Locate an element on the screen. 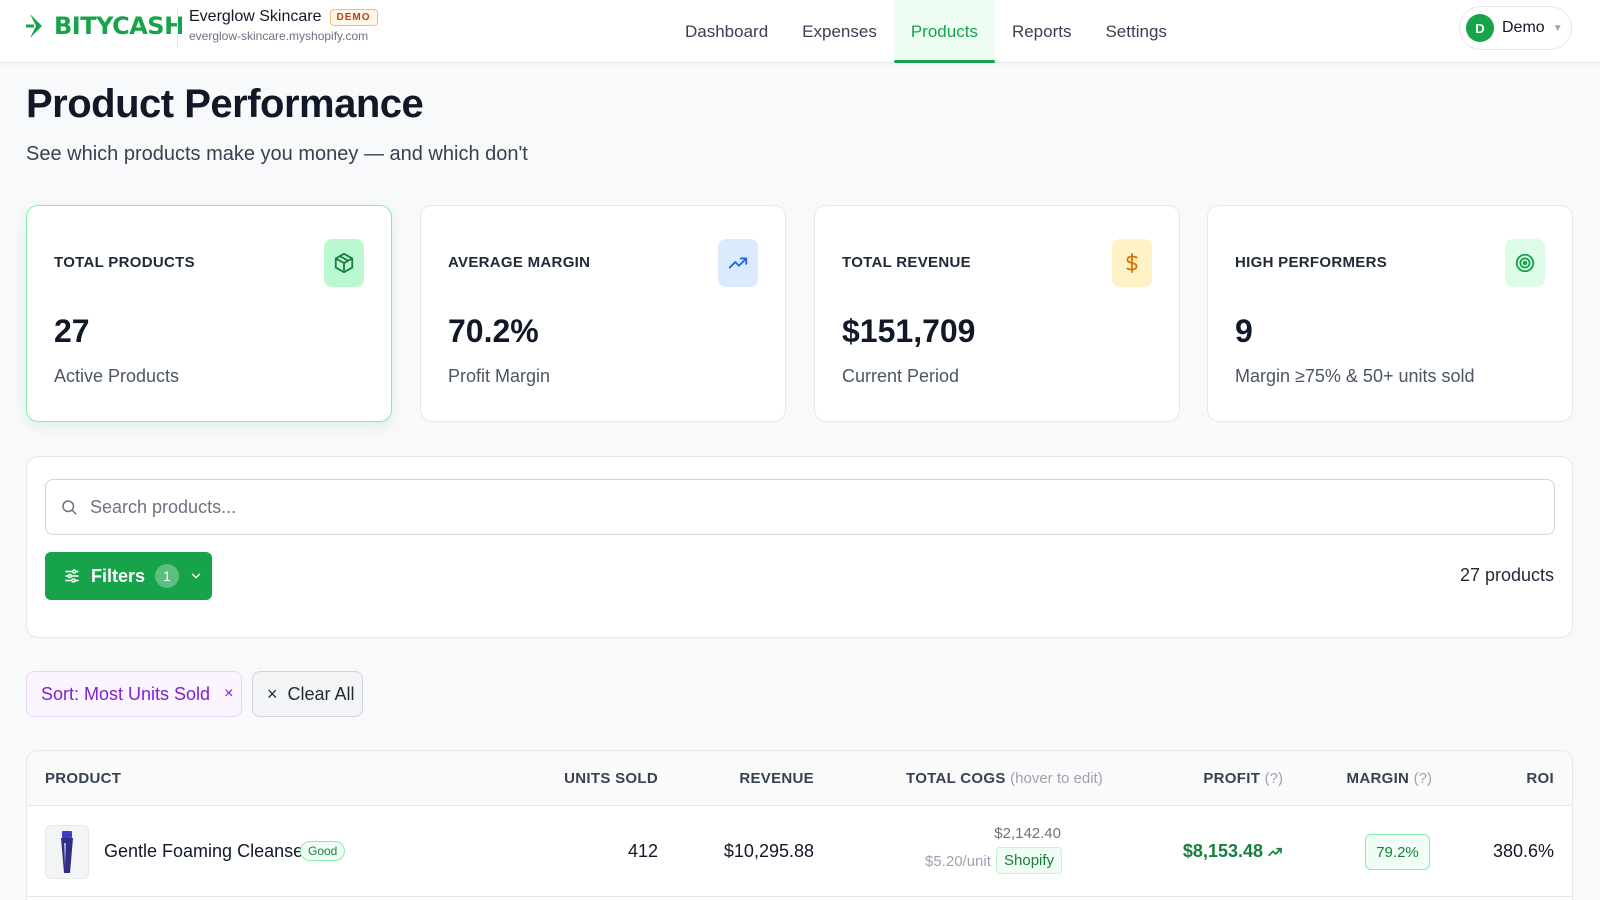 The height and width of the screenshot is (900, 1600). stat-subtitle: Profit Margin is located at coordinates (499, 376).